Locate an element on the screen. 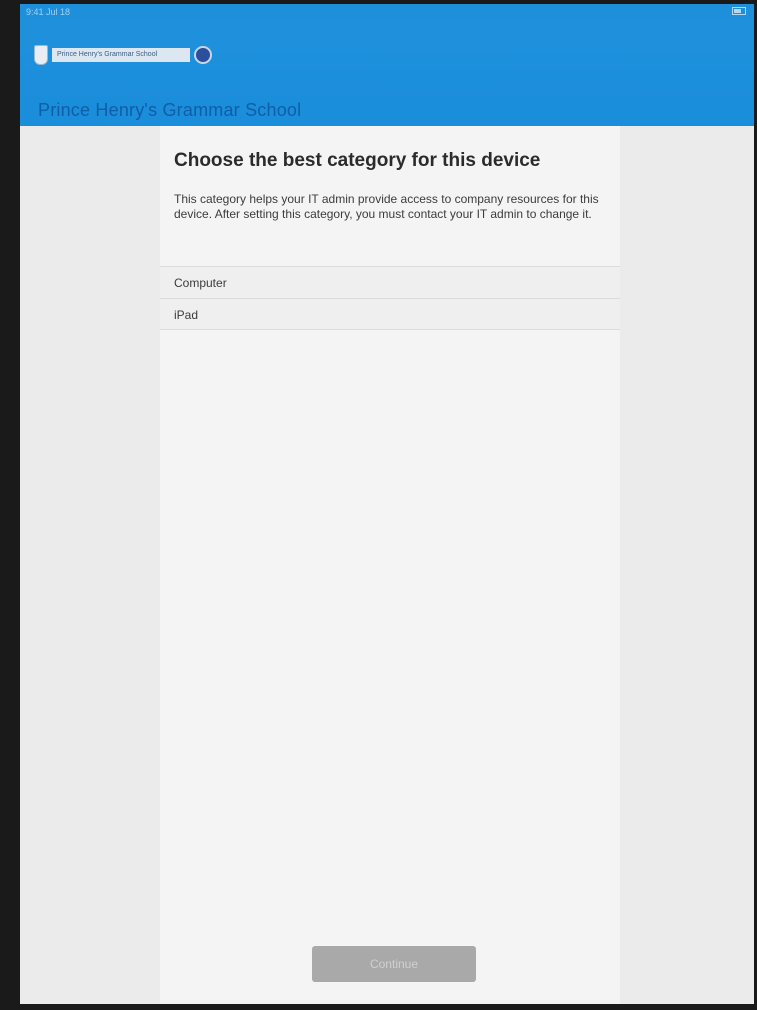 This screenshot has height=1010, width=757. category-item-computer: Computer is located at coordinates (390, 282).